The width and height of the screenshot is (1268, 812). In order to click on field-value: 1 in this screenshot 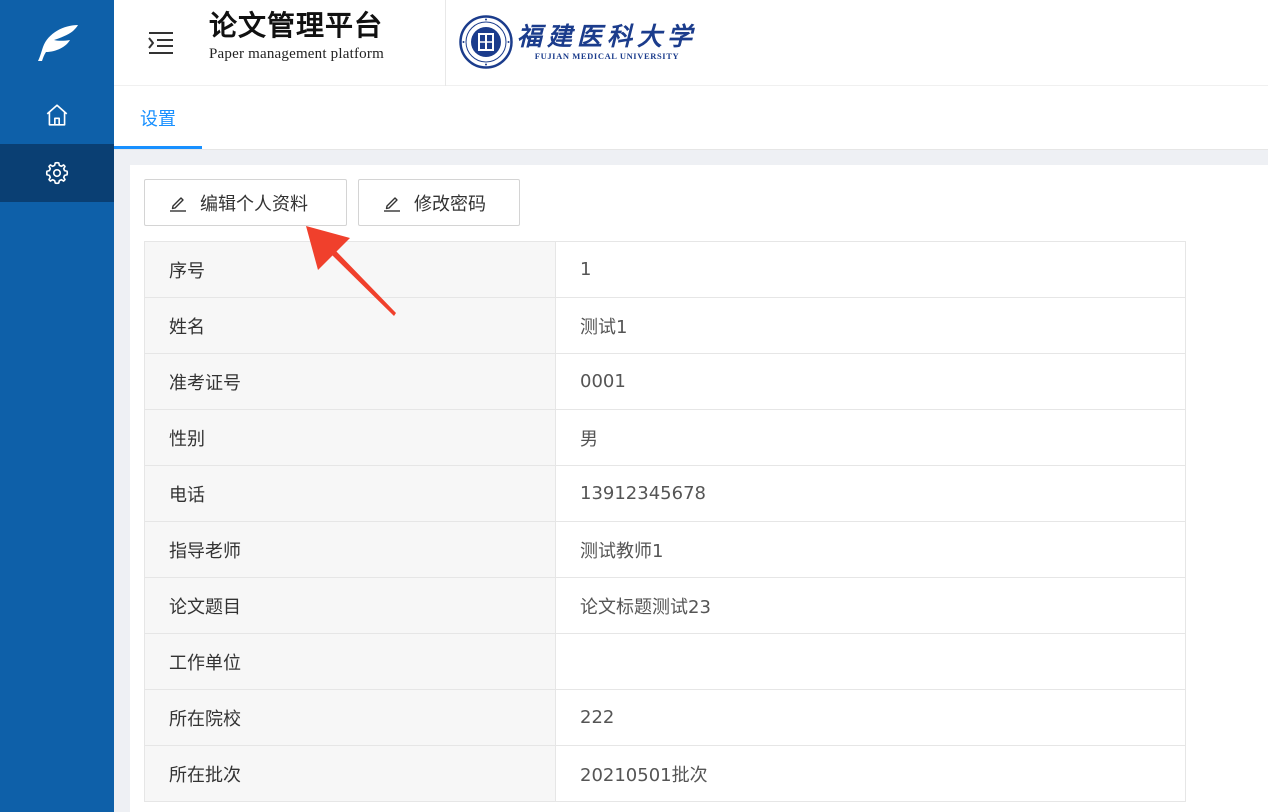, I will do `click(870, 269)`.